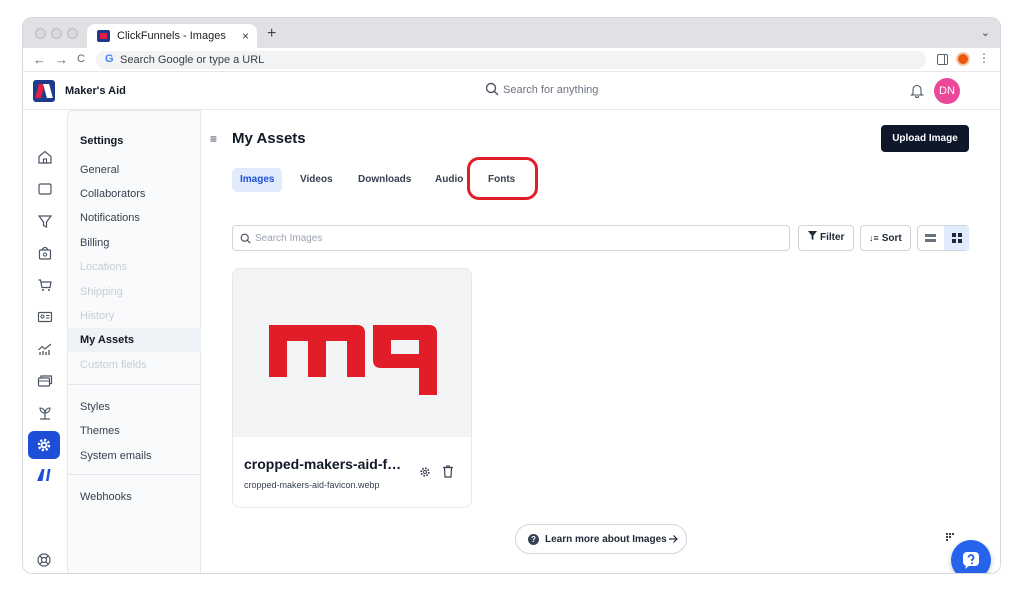 The image size is (1024, 601). I want to click on reload-button: C, so click(81, 59).